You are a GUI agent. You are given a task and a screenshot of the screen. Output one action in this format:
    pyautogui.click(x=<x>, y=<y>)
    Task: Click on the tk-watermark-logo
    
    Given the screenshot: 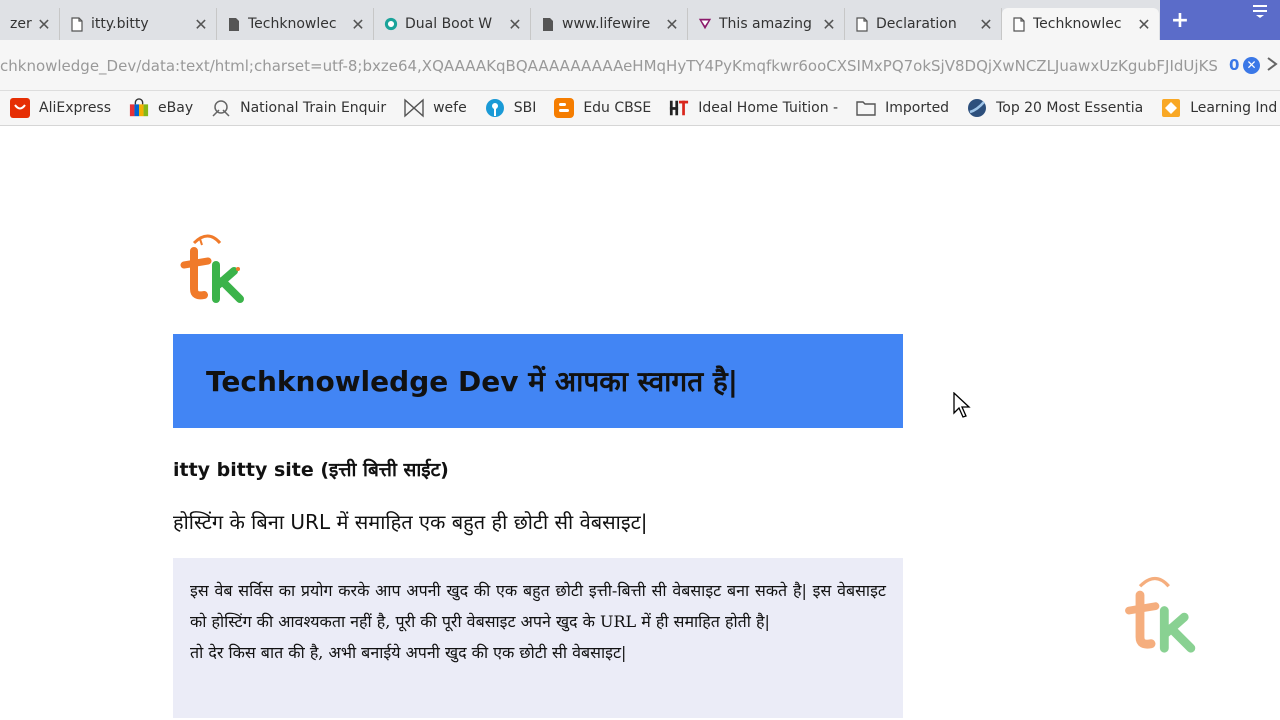 What is the action you would take?
    pyautogui.click(x=1160, y=614)
    